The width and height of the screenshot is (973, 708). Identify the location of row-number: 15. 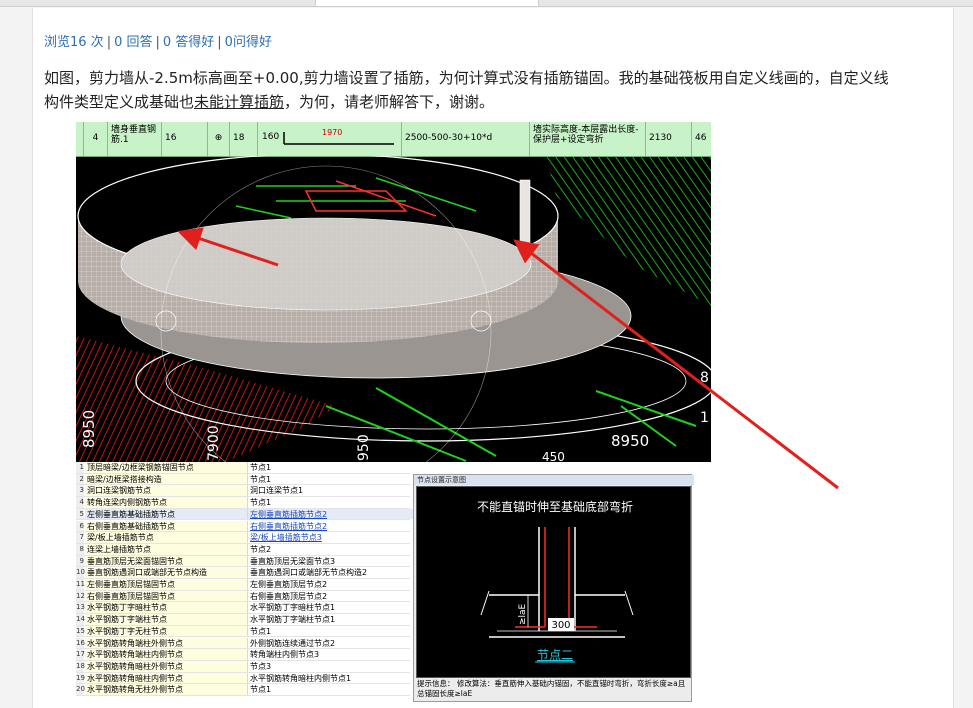
(80, 631).